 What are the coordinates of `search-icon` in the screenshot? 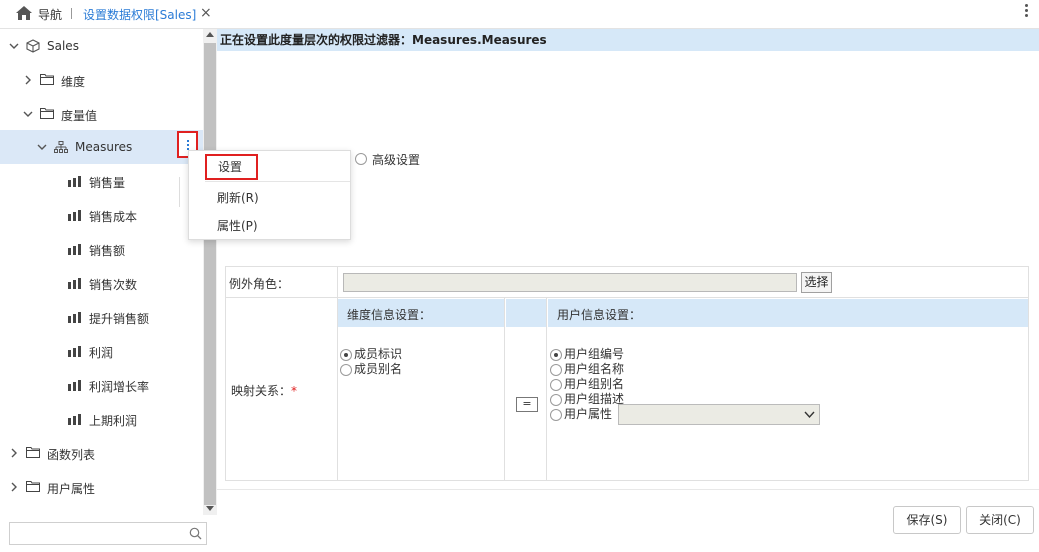 It's located at (195, 533).